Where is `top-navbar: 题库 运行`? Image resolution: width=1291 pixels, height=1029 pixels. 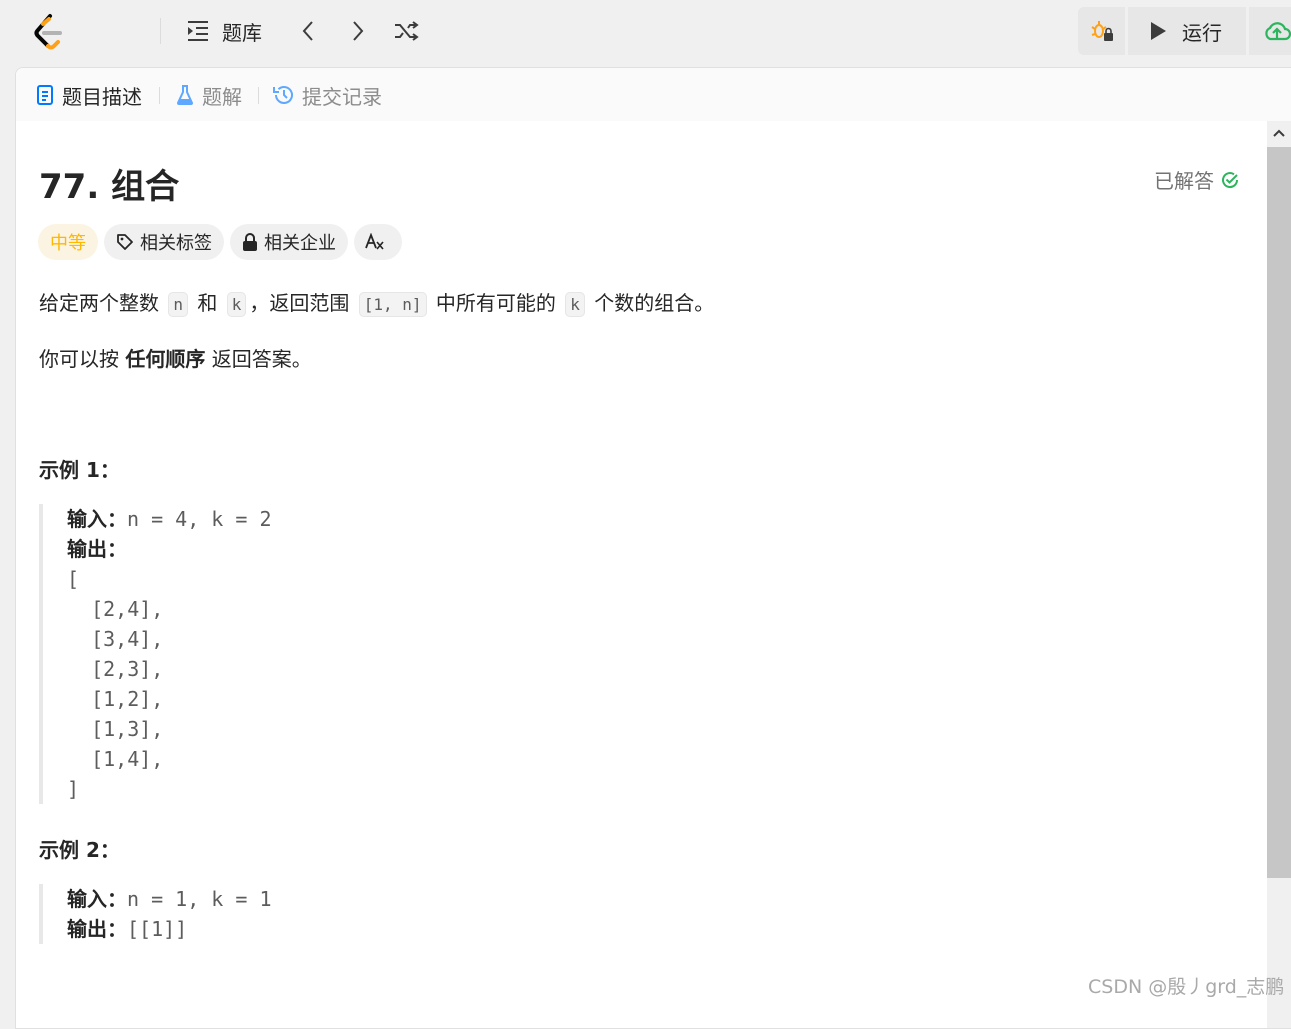
top-navbar: 题库 运行 is located at coordinates (645, 32).